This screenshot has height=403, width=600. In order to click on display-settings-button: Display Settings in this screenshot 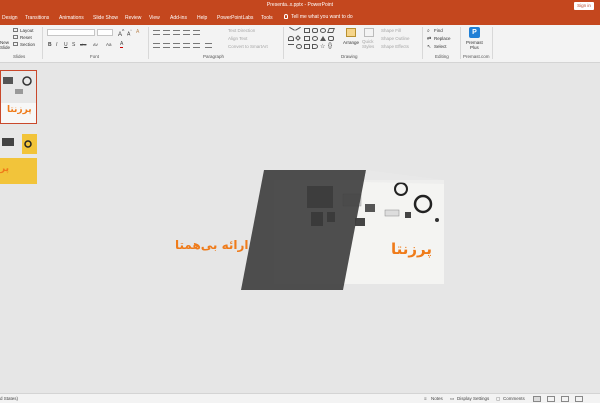, I will do `click(473, 398)`.